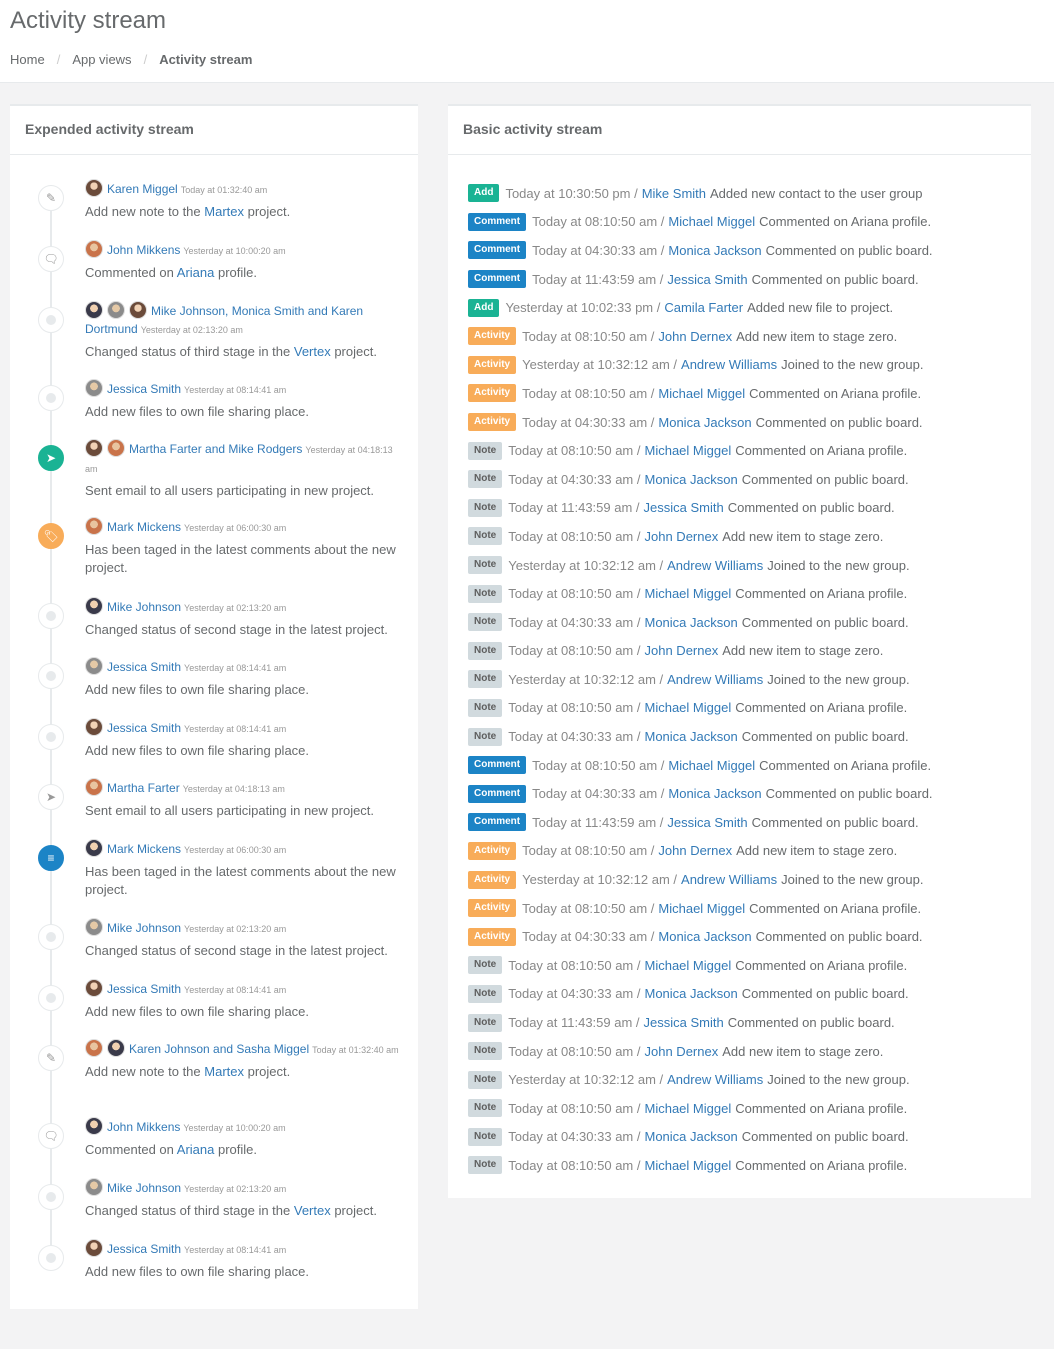 The height and width of the screenshot is (1349, 1054). What do you see at coordinates (674, 193) in the screenshot?
I see `user-link: Mike Smith` at bounding box center [674, 193].